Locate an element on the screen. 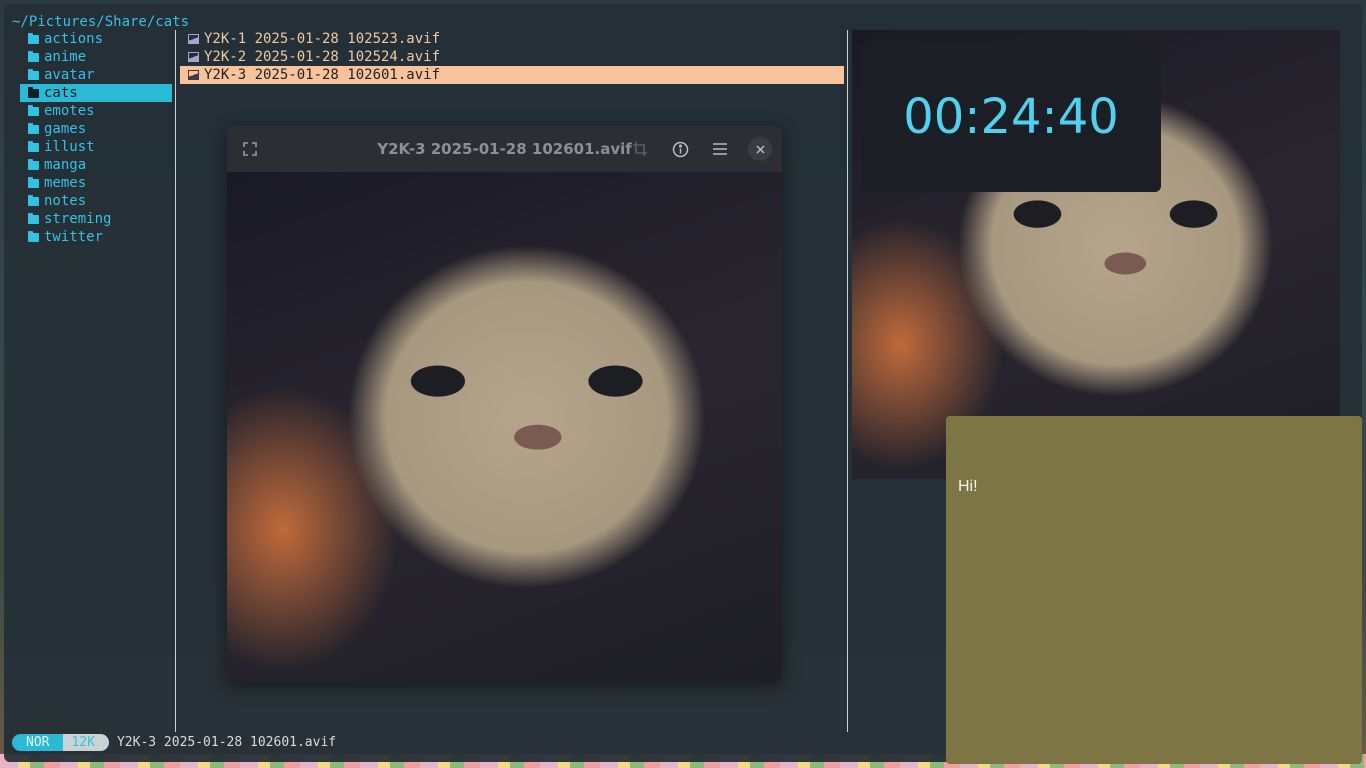 Image resolution: width=1366 pixels, height=768 pixels. menu-icon is located at coordinates (720, 149).